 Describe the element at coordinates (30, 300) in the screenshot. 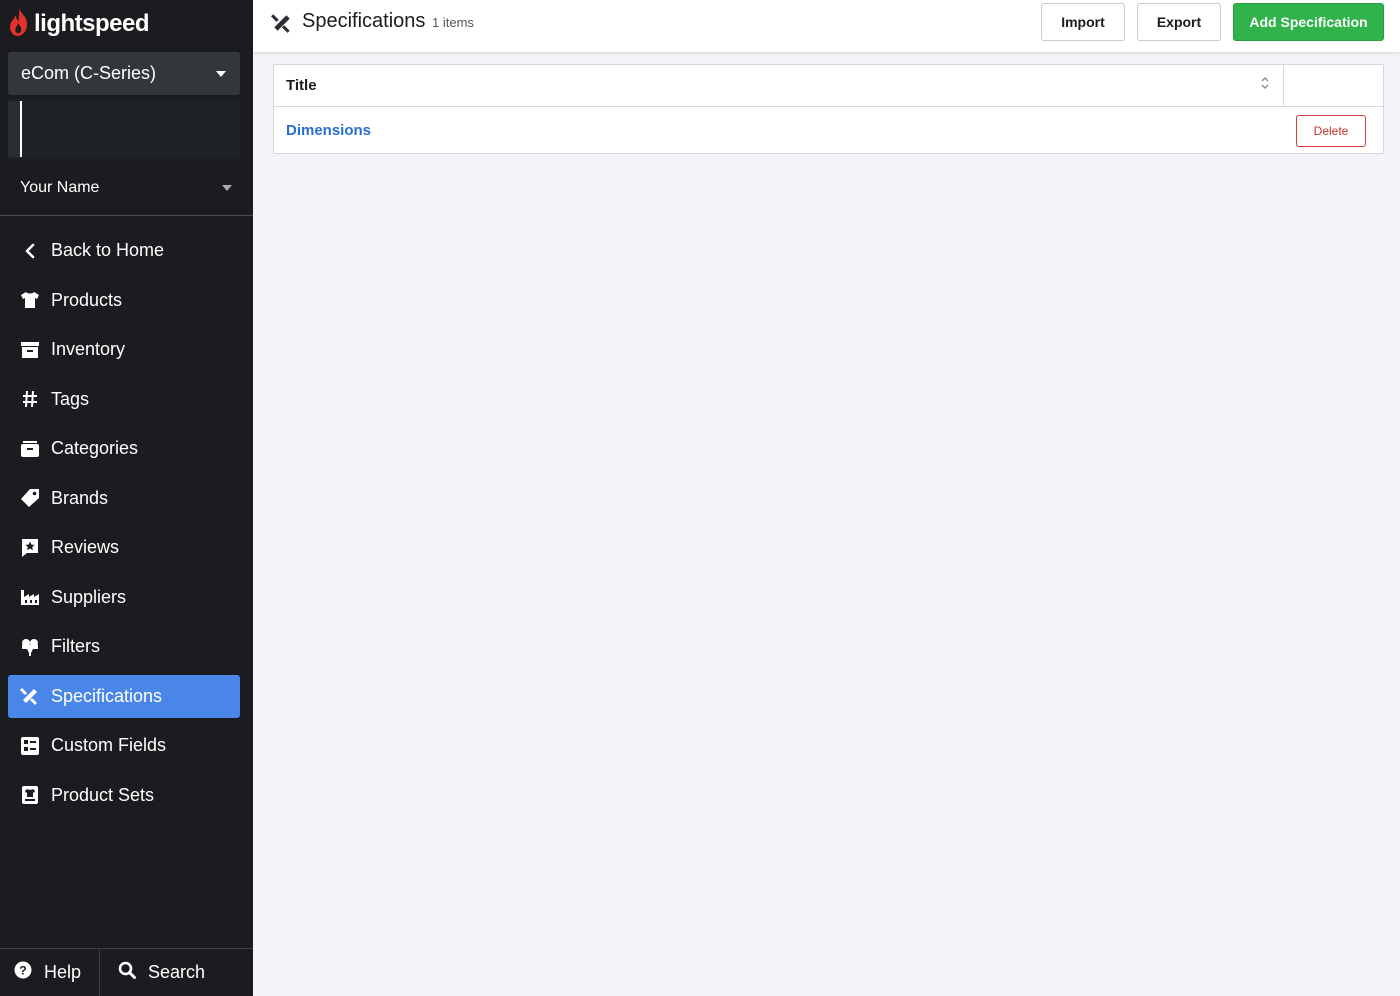

I see `tshirt-icon` at that location.